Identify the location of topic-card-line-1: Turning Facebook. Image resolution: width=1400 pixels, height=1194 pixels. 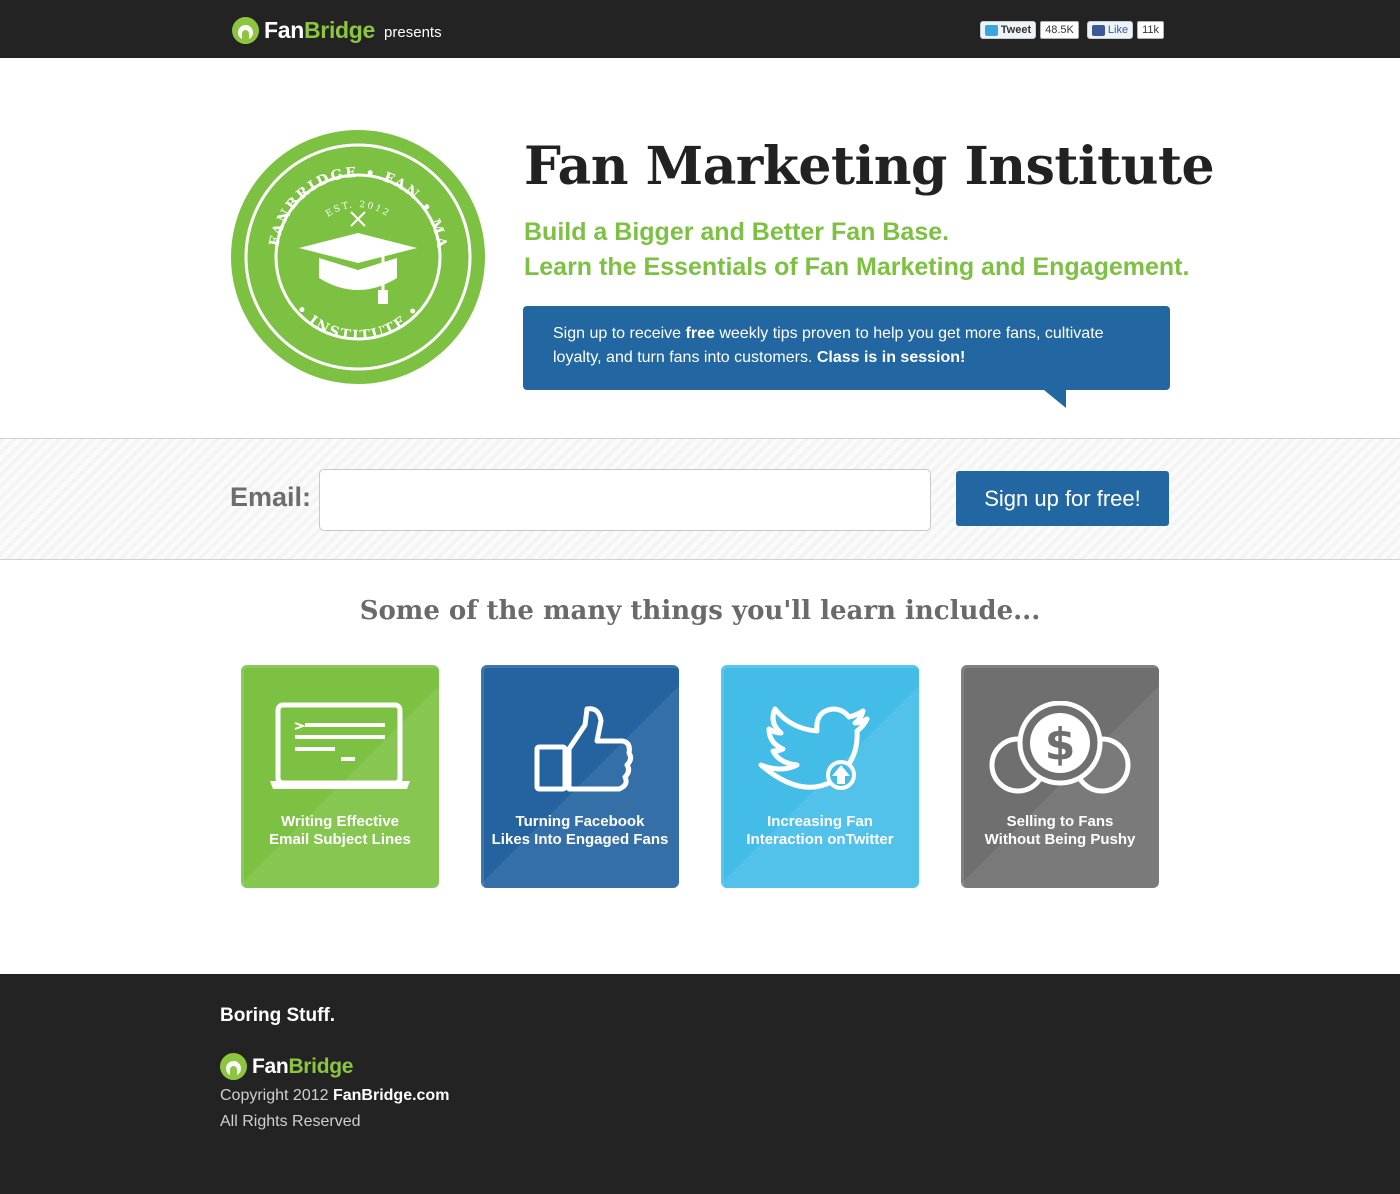
(580, 821).